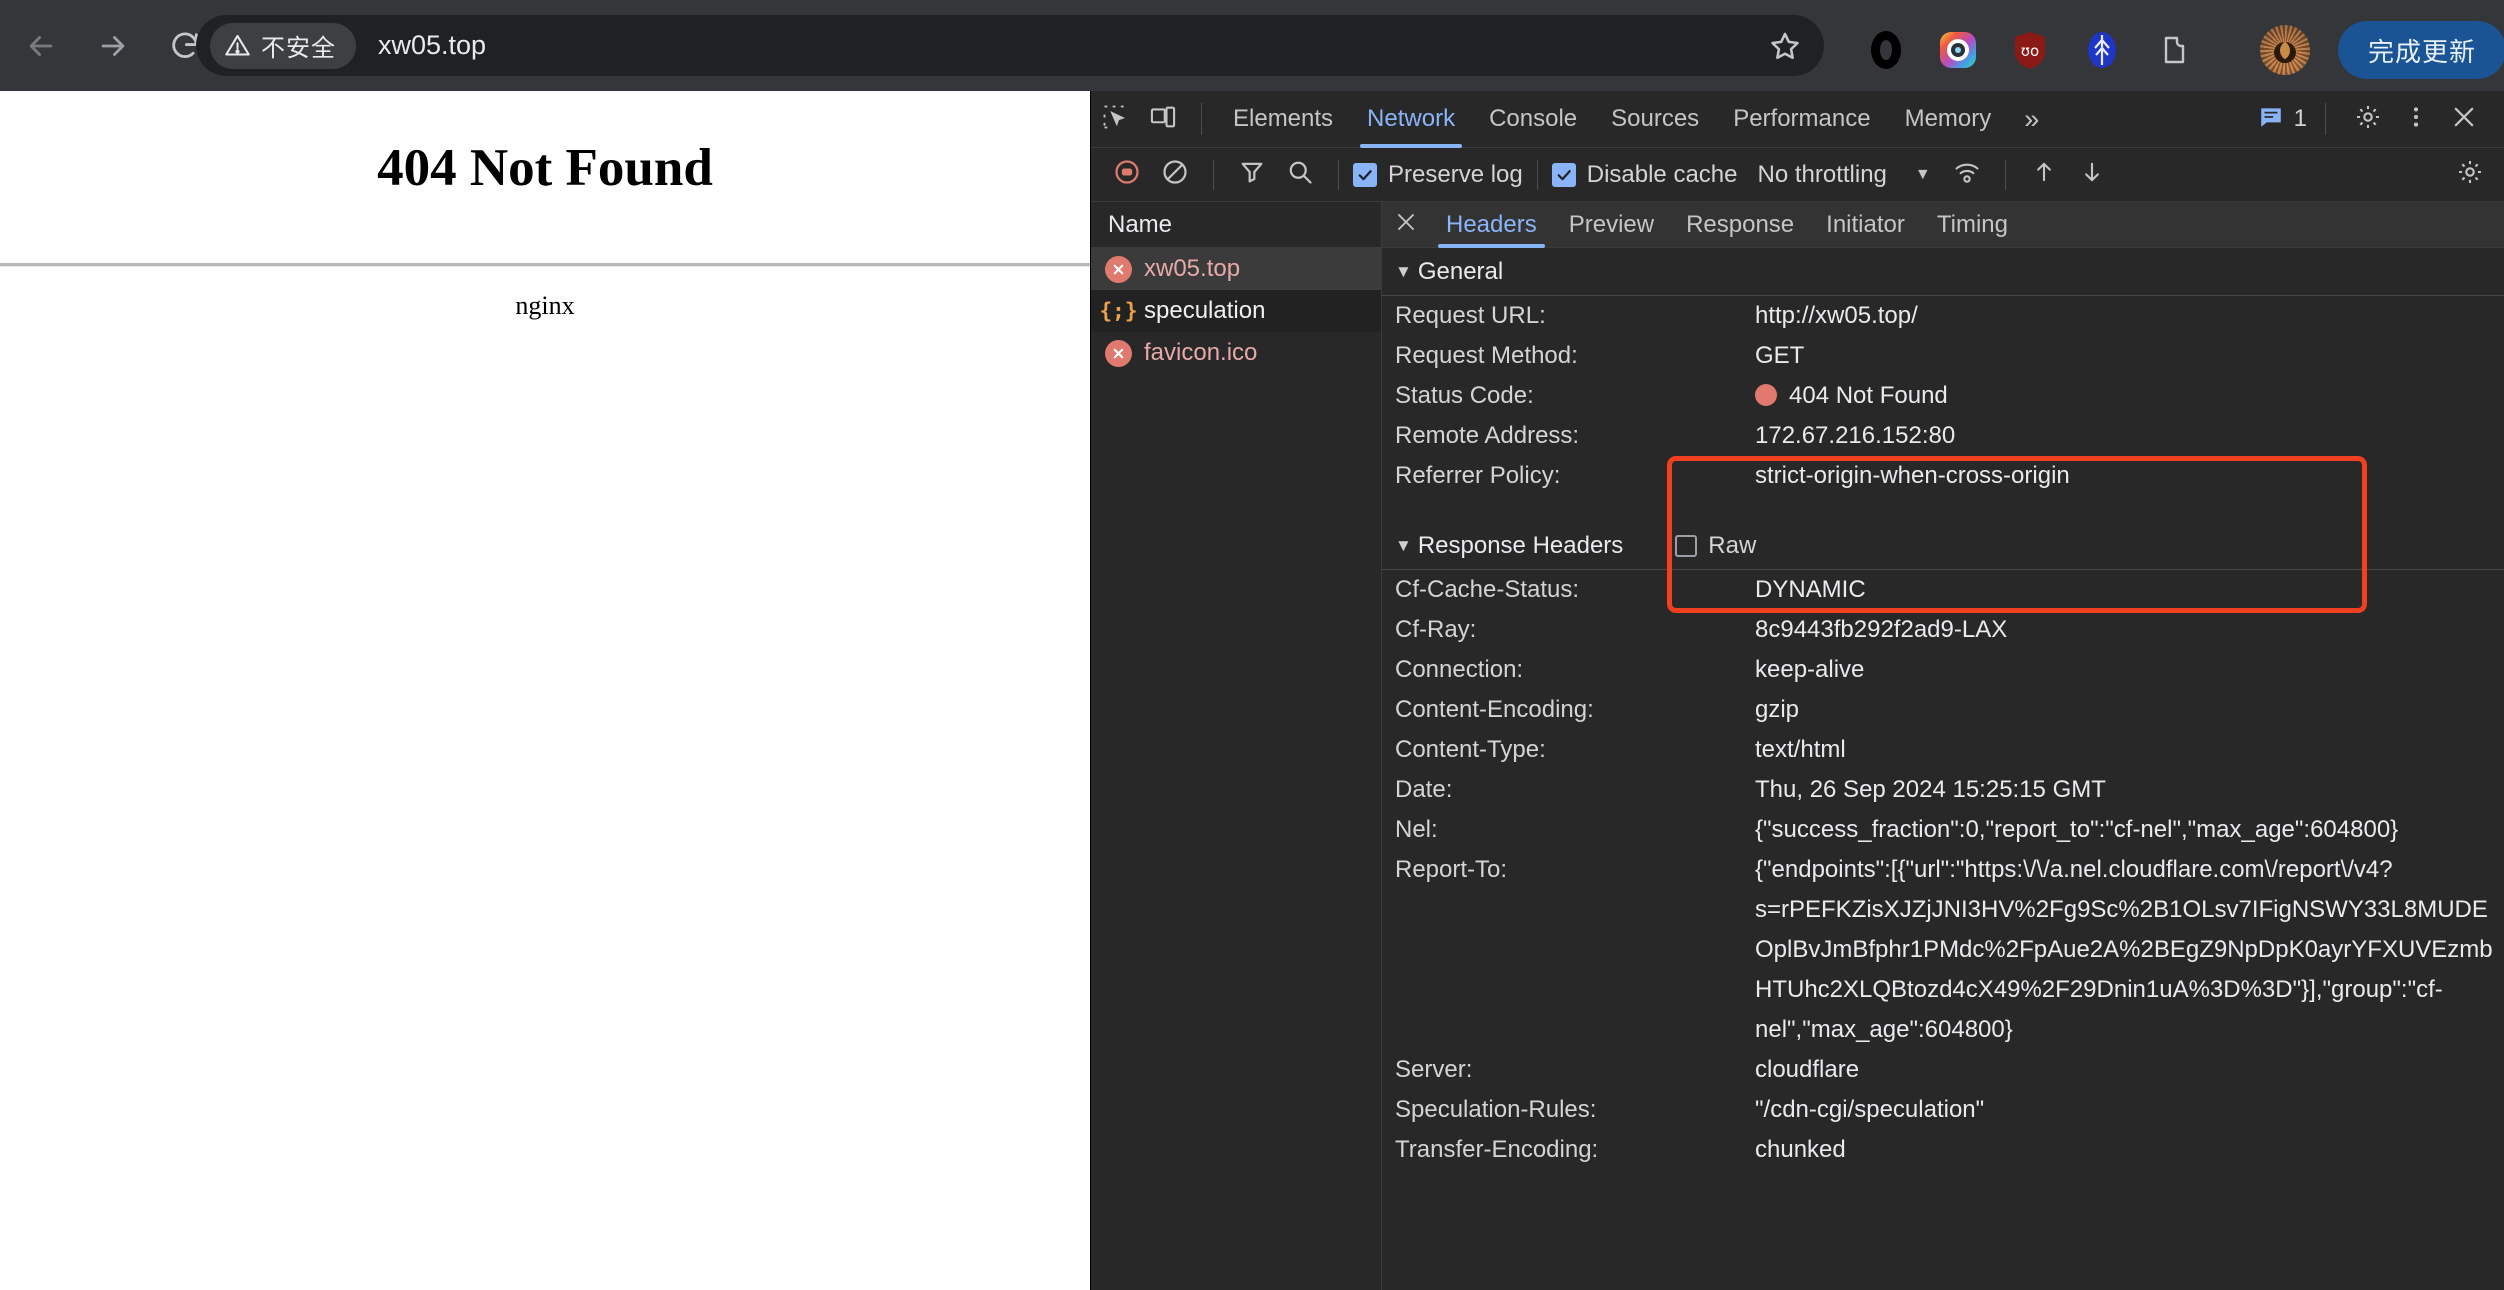 The height and width of the screenshot is (1290, 2504). Describe the element at coordinates (2464, 119) in the screenshot. I see `devtools-close-button` at that location.